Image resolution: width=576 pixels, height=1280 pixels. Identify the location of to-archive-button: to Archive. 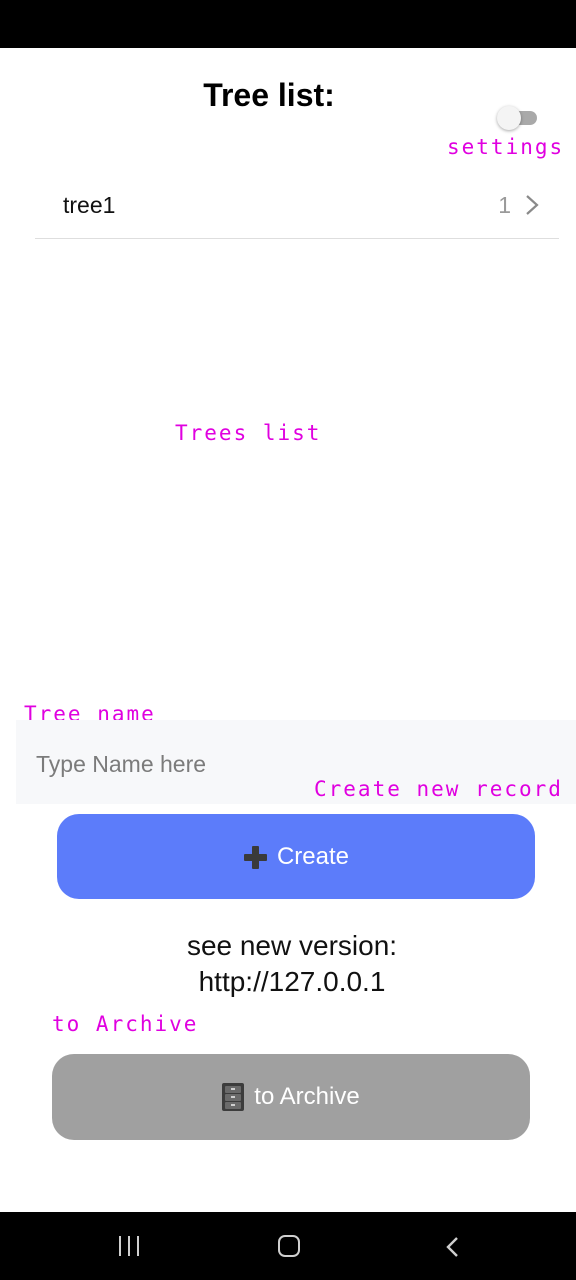
(291, 1097).